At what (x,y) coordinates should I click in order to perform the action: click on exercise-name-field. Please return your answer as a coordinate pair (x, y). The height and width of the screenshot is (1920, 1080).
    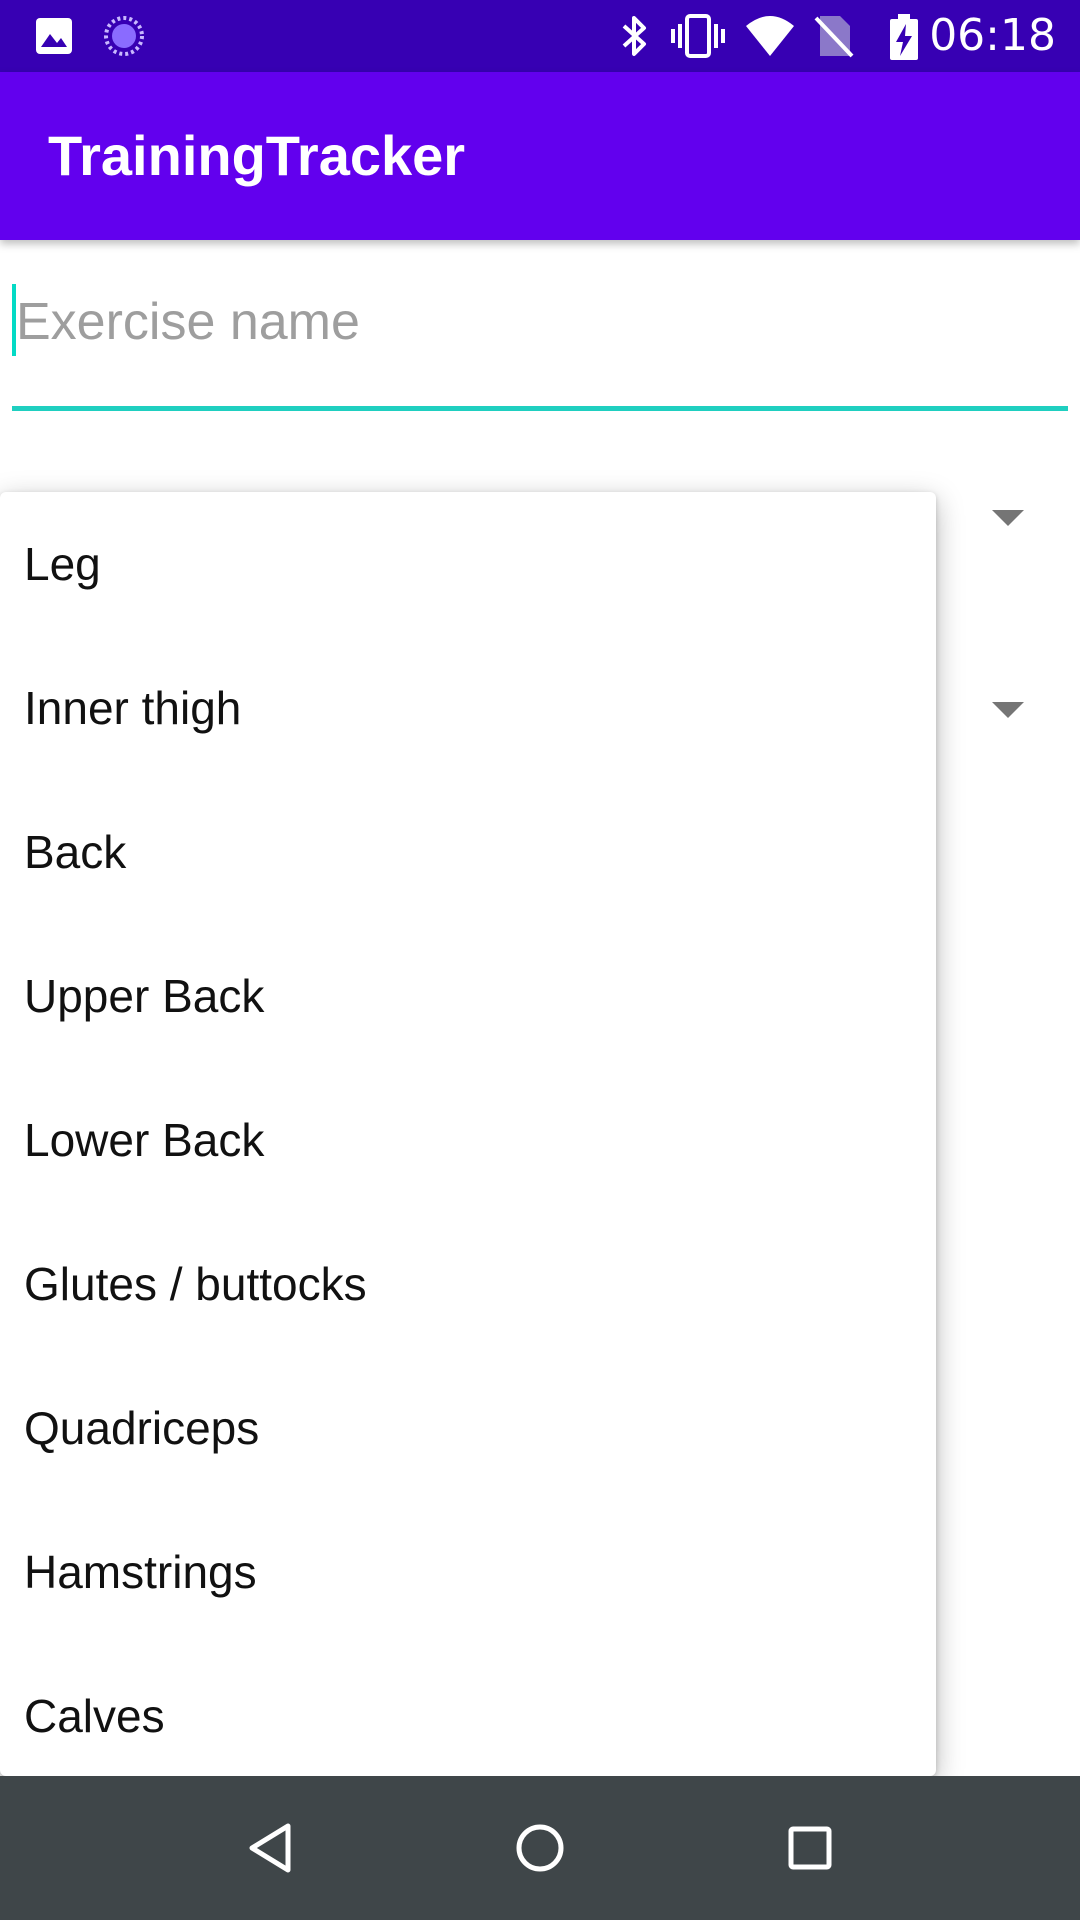
    Looking at the image, I should click on (540, 344).